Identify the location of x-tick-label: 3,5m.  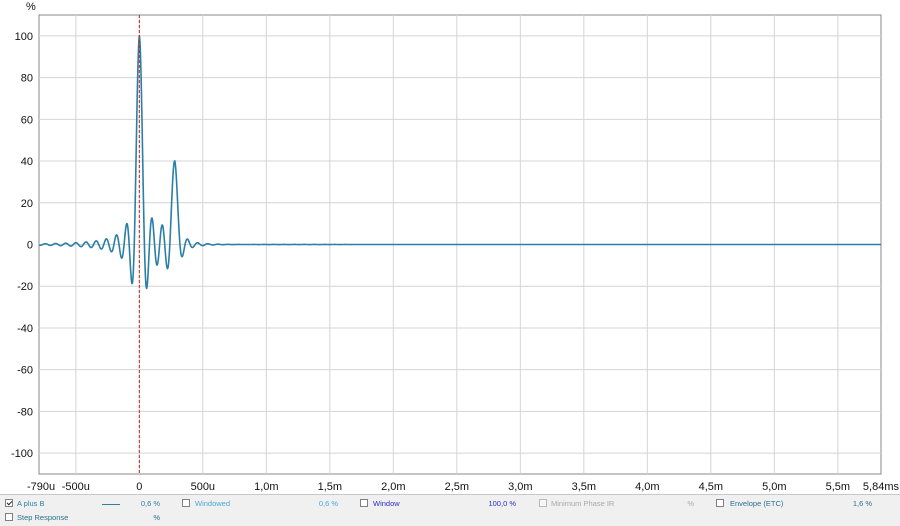
(584, 487).